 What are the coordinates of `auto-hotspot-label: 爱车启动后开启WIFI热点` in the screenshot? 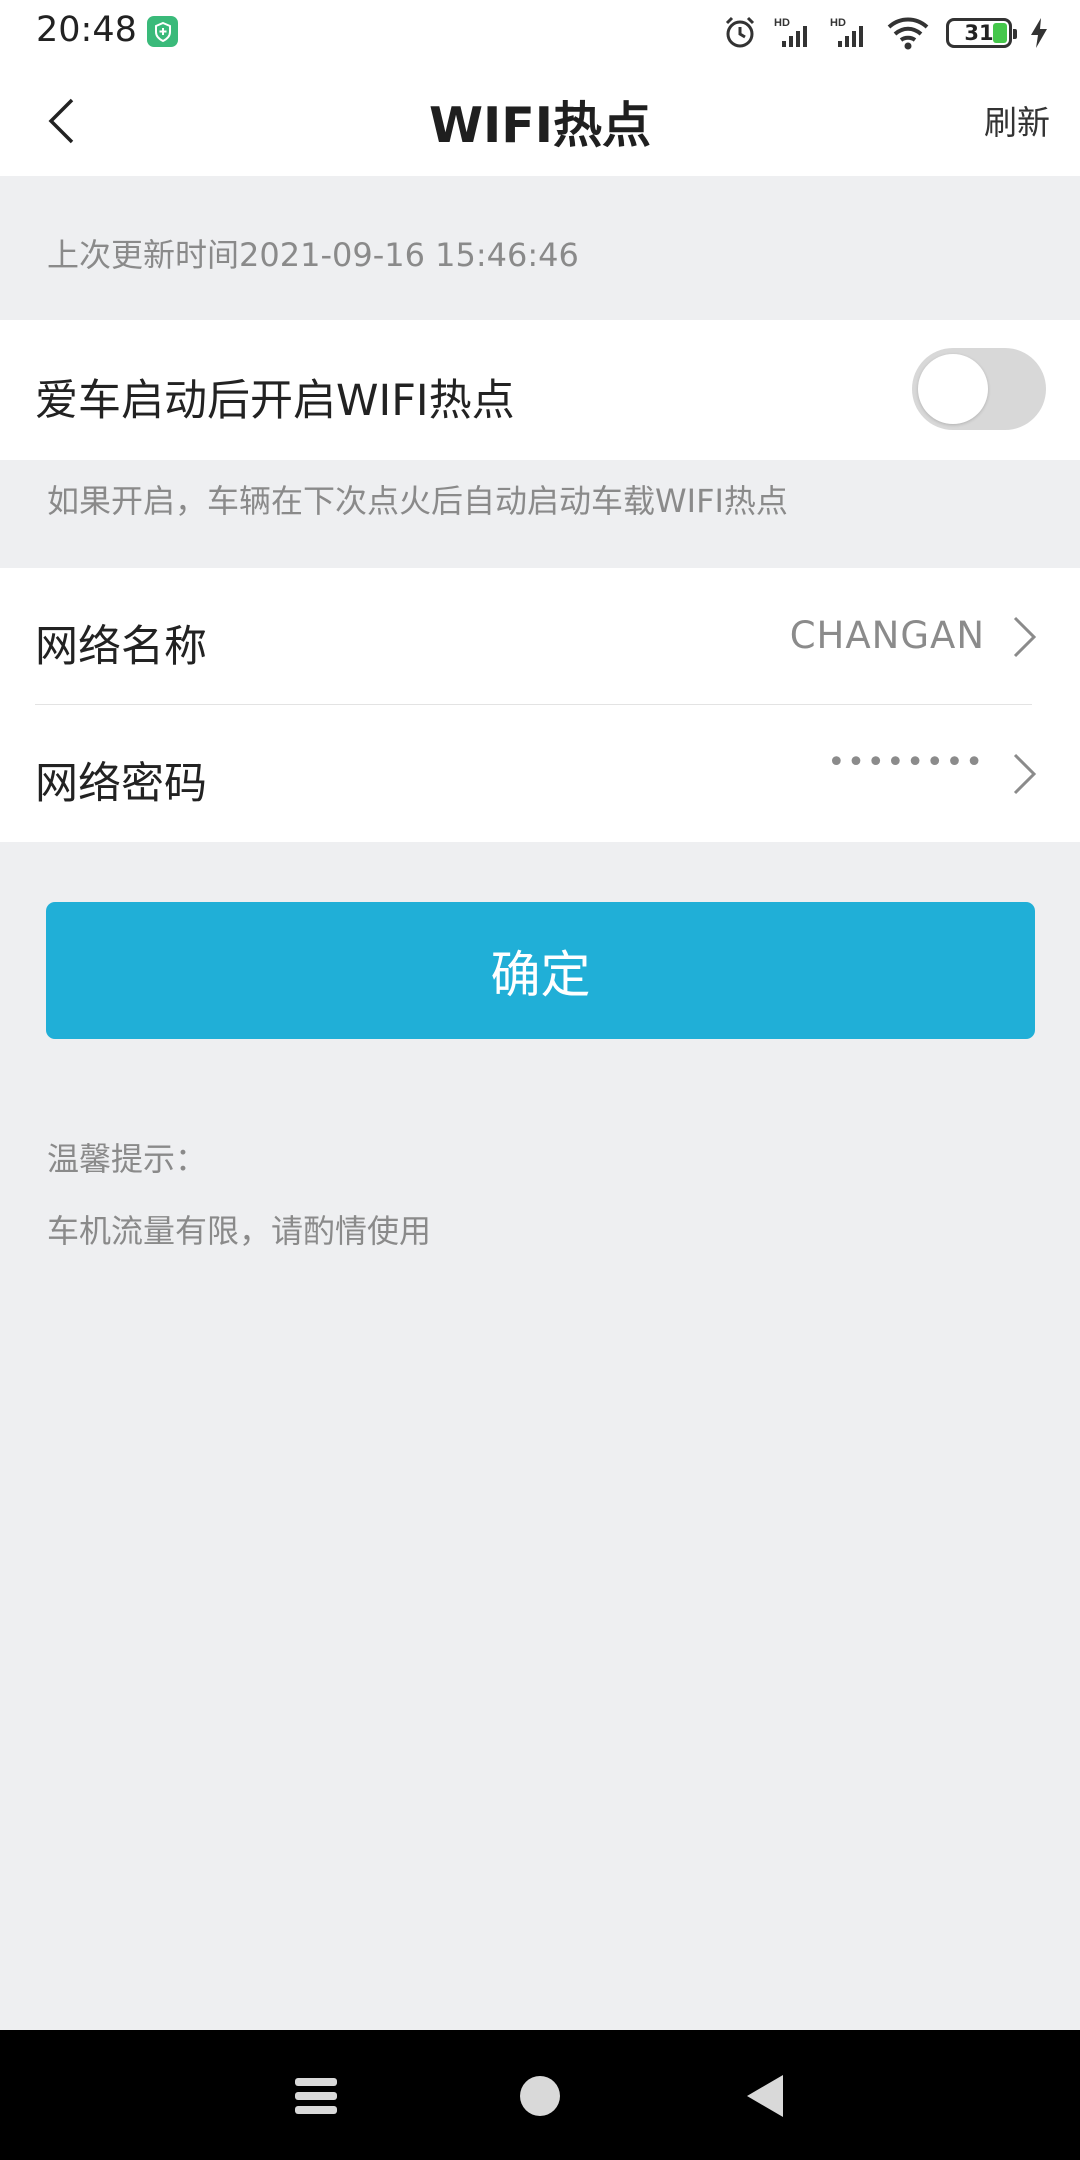 It's located at (275, 401).